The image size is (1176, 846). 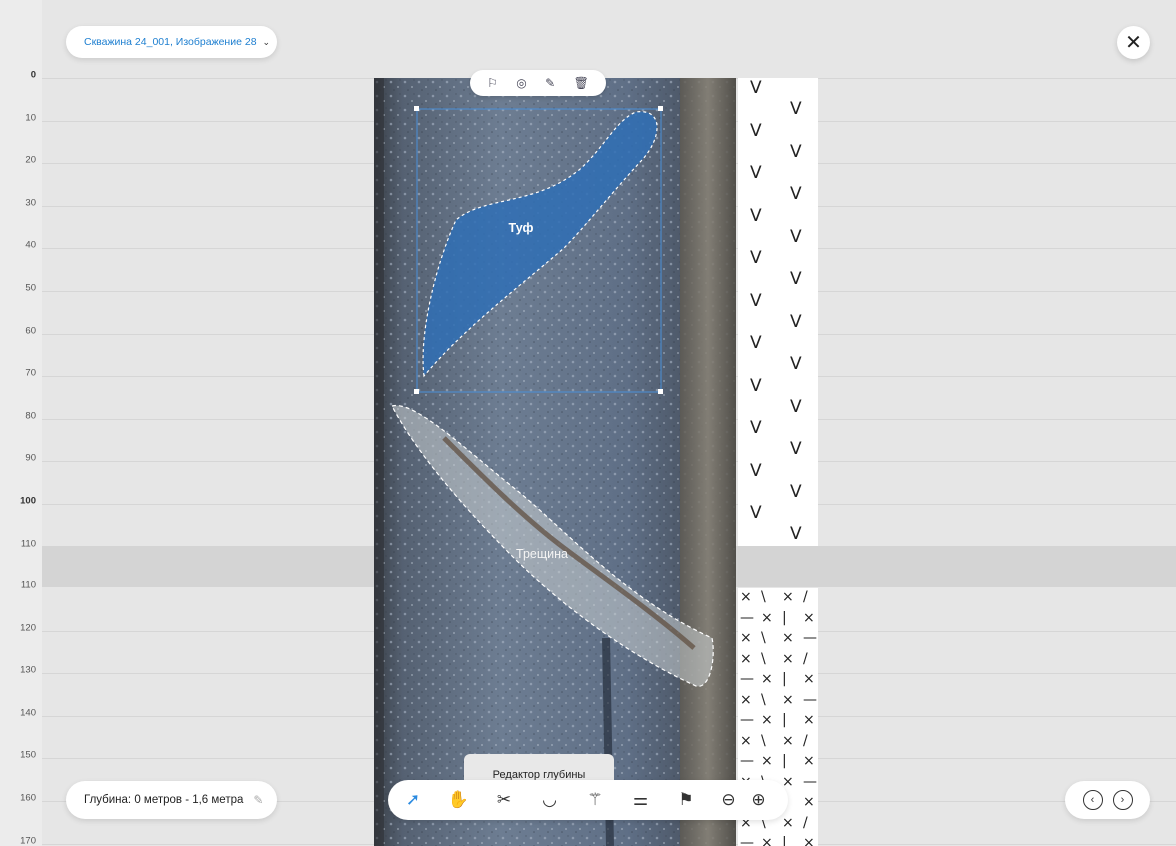 I want to click on scissors-icon: ✂, so click(x=504, y=800).